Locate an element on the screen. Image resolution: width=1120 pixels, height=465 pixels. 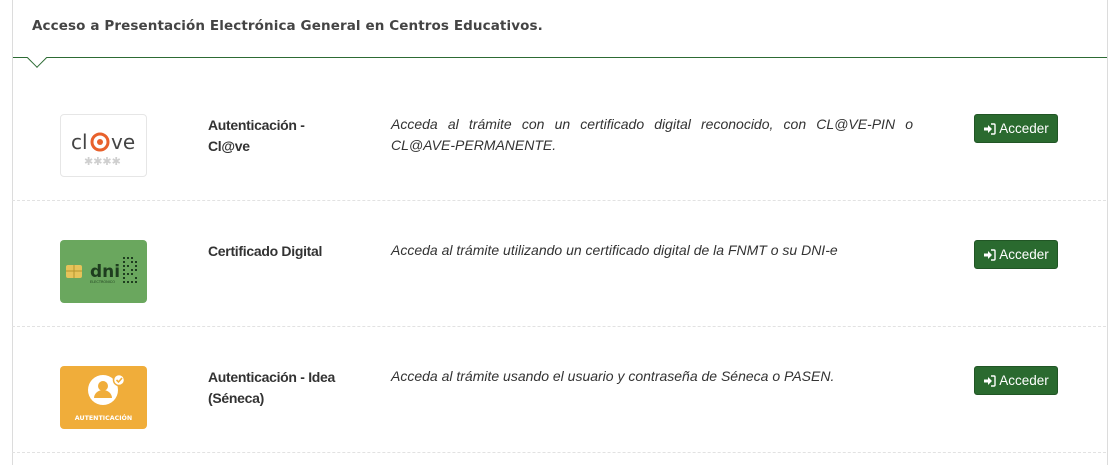
svg-text: dni is located at coordinates (105, 272).